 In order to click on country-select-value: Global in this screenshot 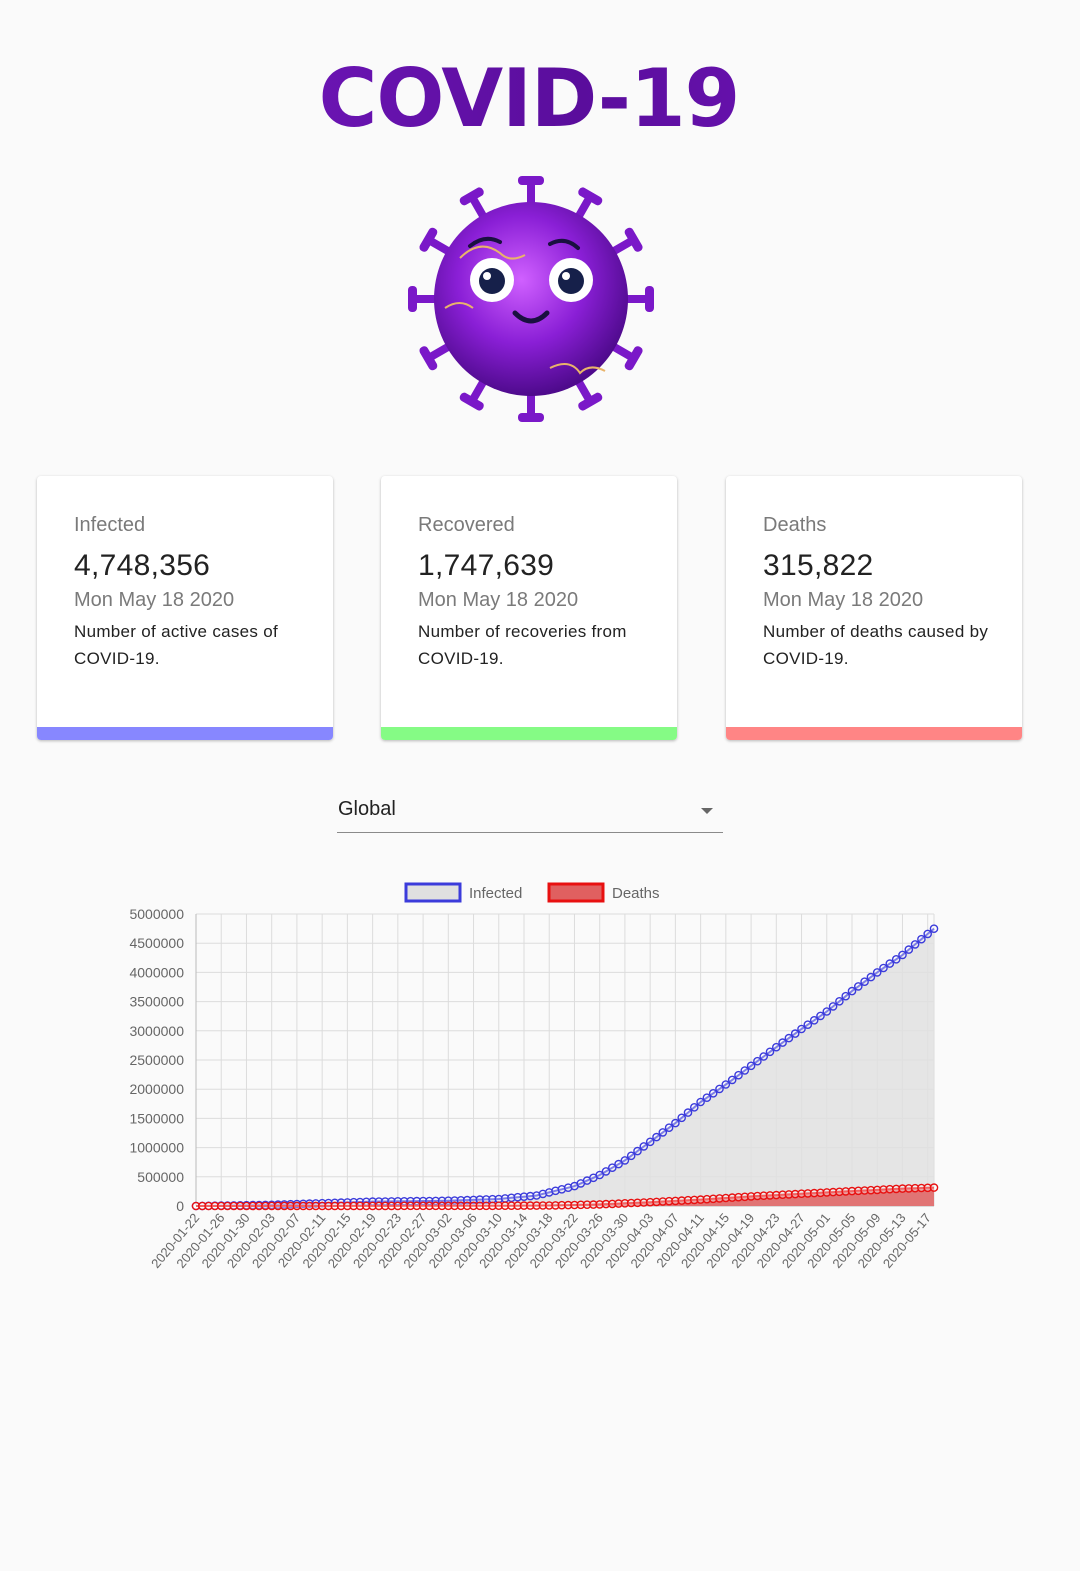, I will do `click(367, 809)`.